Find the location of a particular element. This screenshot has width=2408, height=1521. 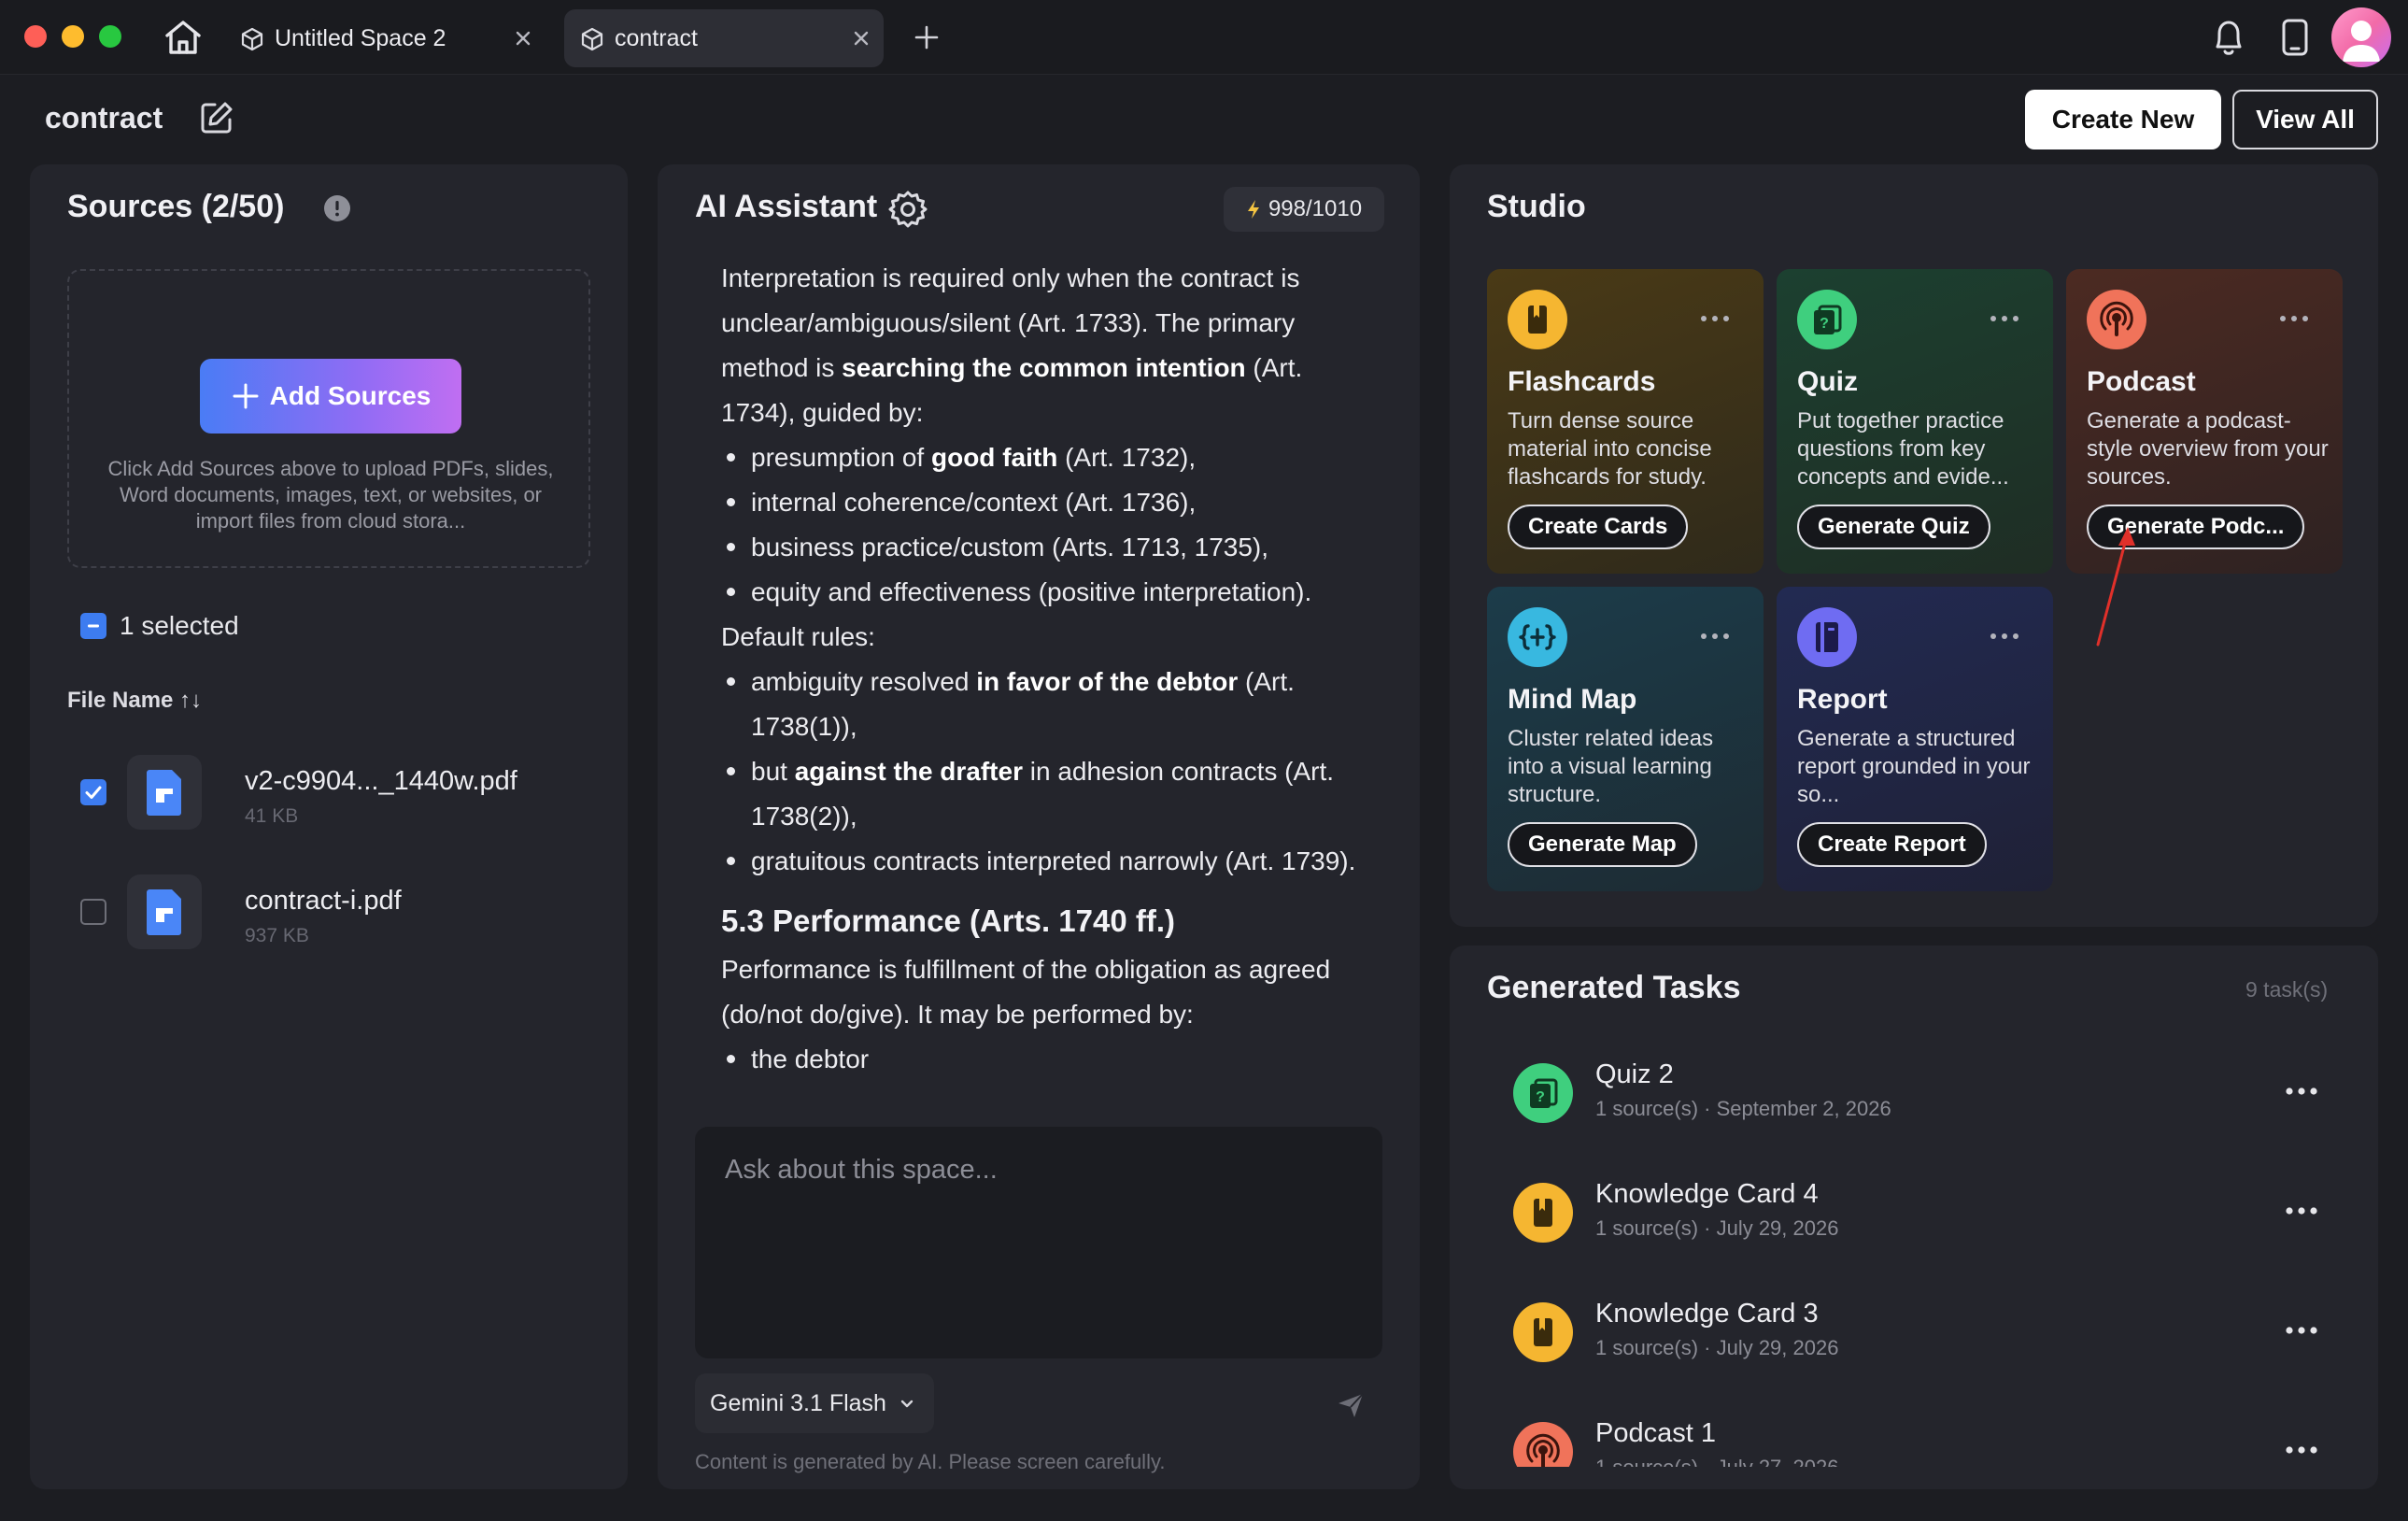

bell-icon is located at coordinates (2228, 37).